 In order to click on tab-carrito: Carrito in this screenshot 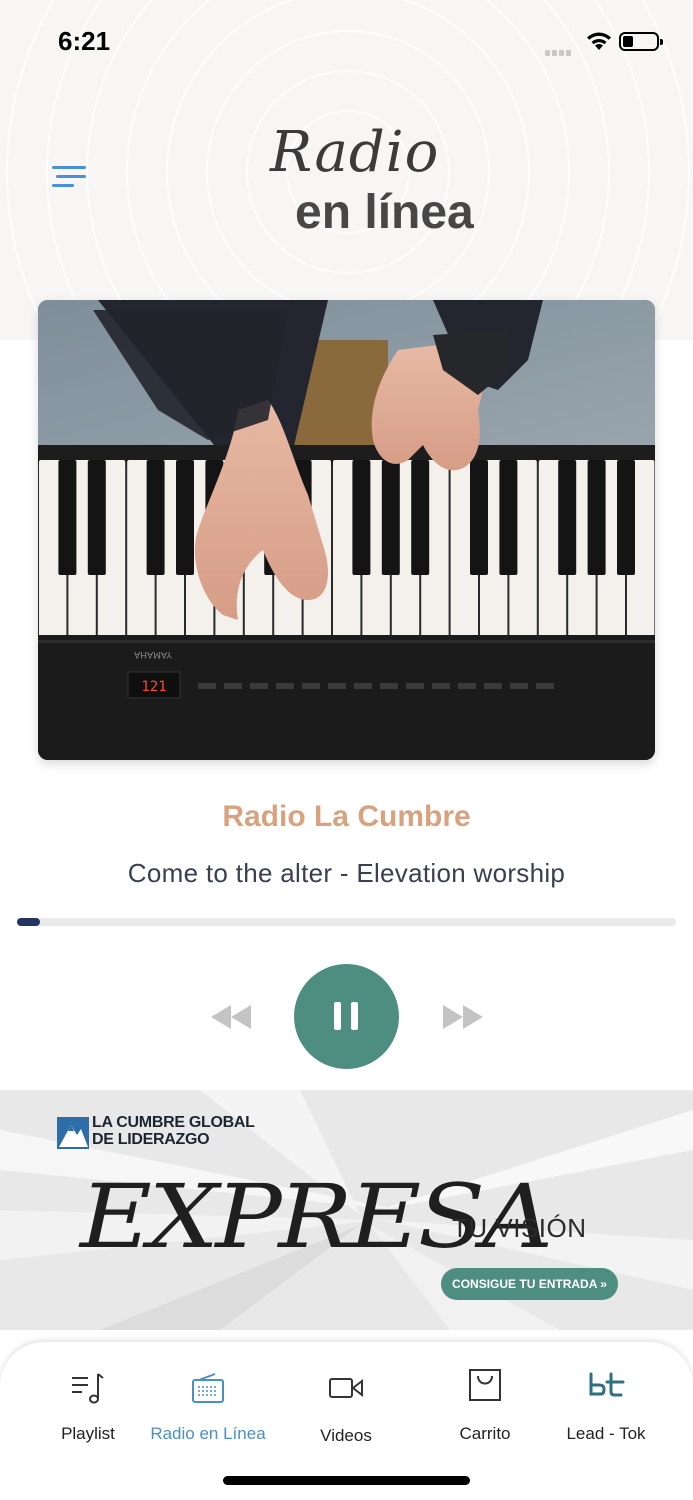, I will do `click(485, 1402)`.